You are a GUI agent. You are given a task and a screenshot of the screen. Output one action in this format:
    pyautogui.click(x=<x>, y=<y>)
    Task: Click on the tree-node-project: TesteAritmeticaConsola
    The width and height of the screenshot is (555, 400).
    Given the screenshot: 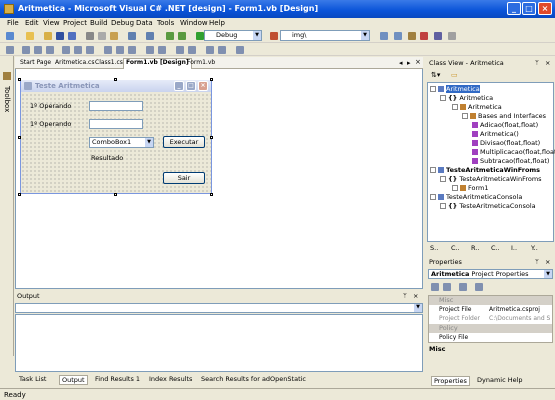 What is the action you would take?
    pyautogui.click(x=476, y=197)
    